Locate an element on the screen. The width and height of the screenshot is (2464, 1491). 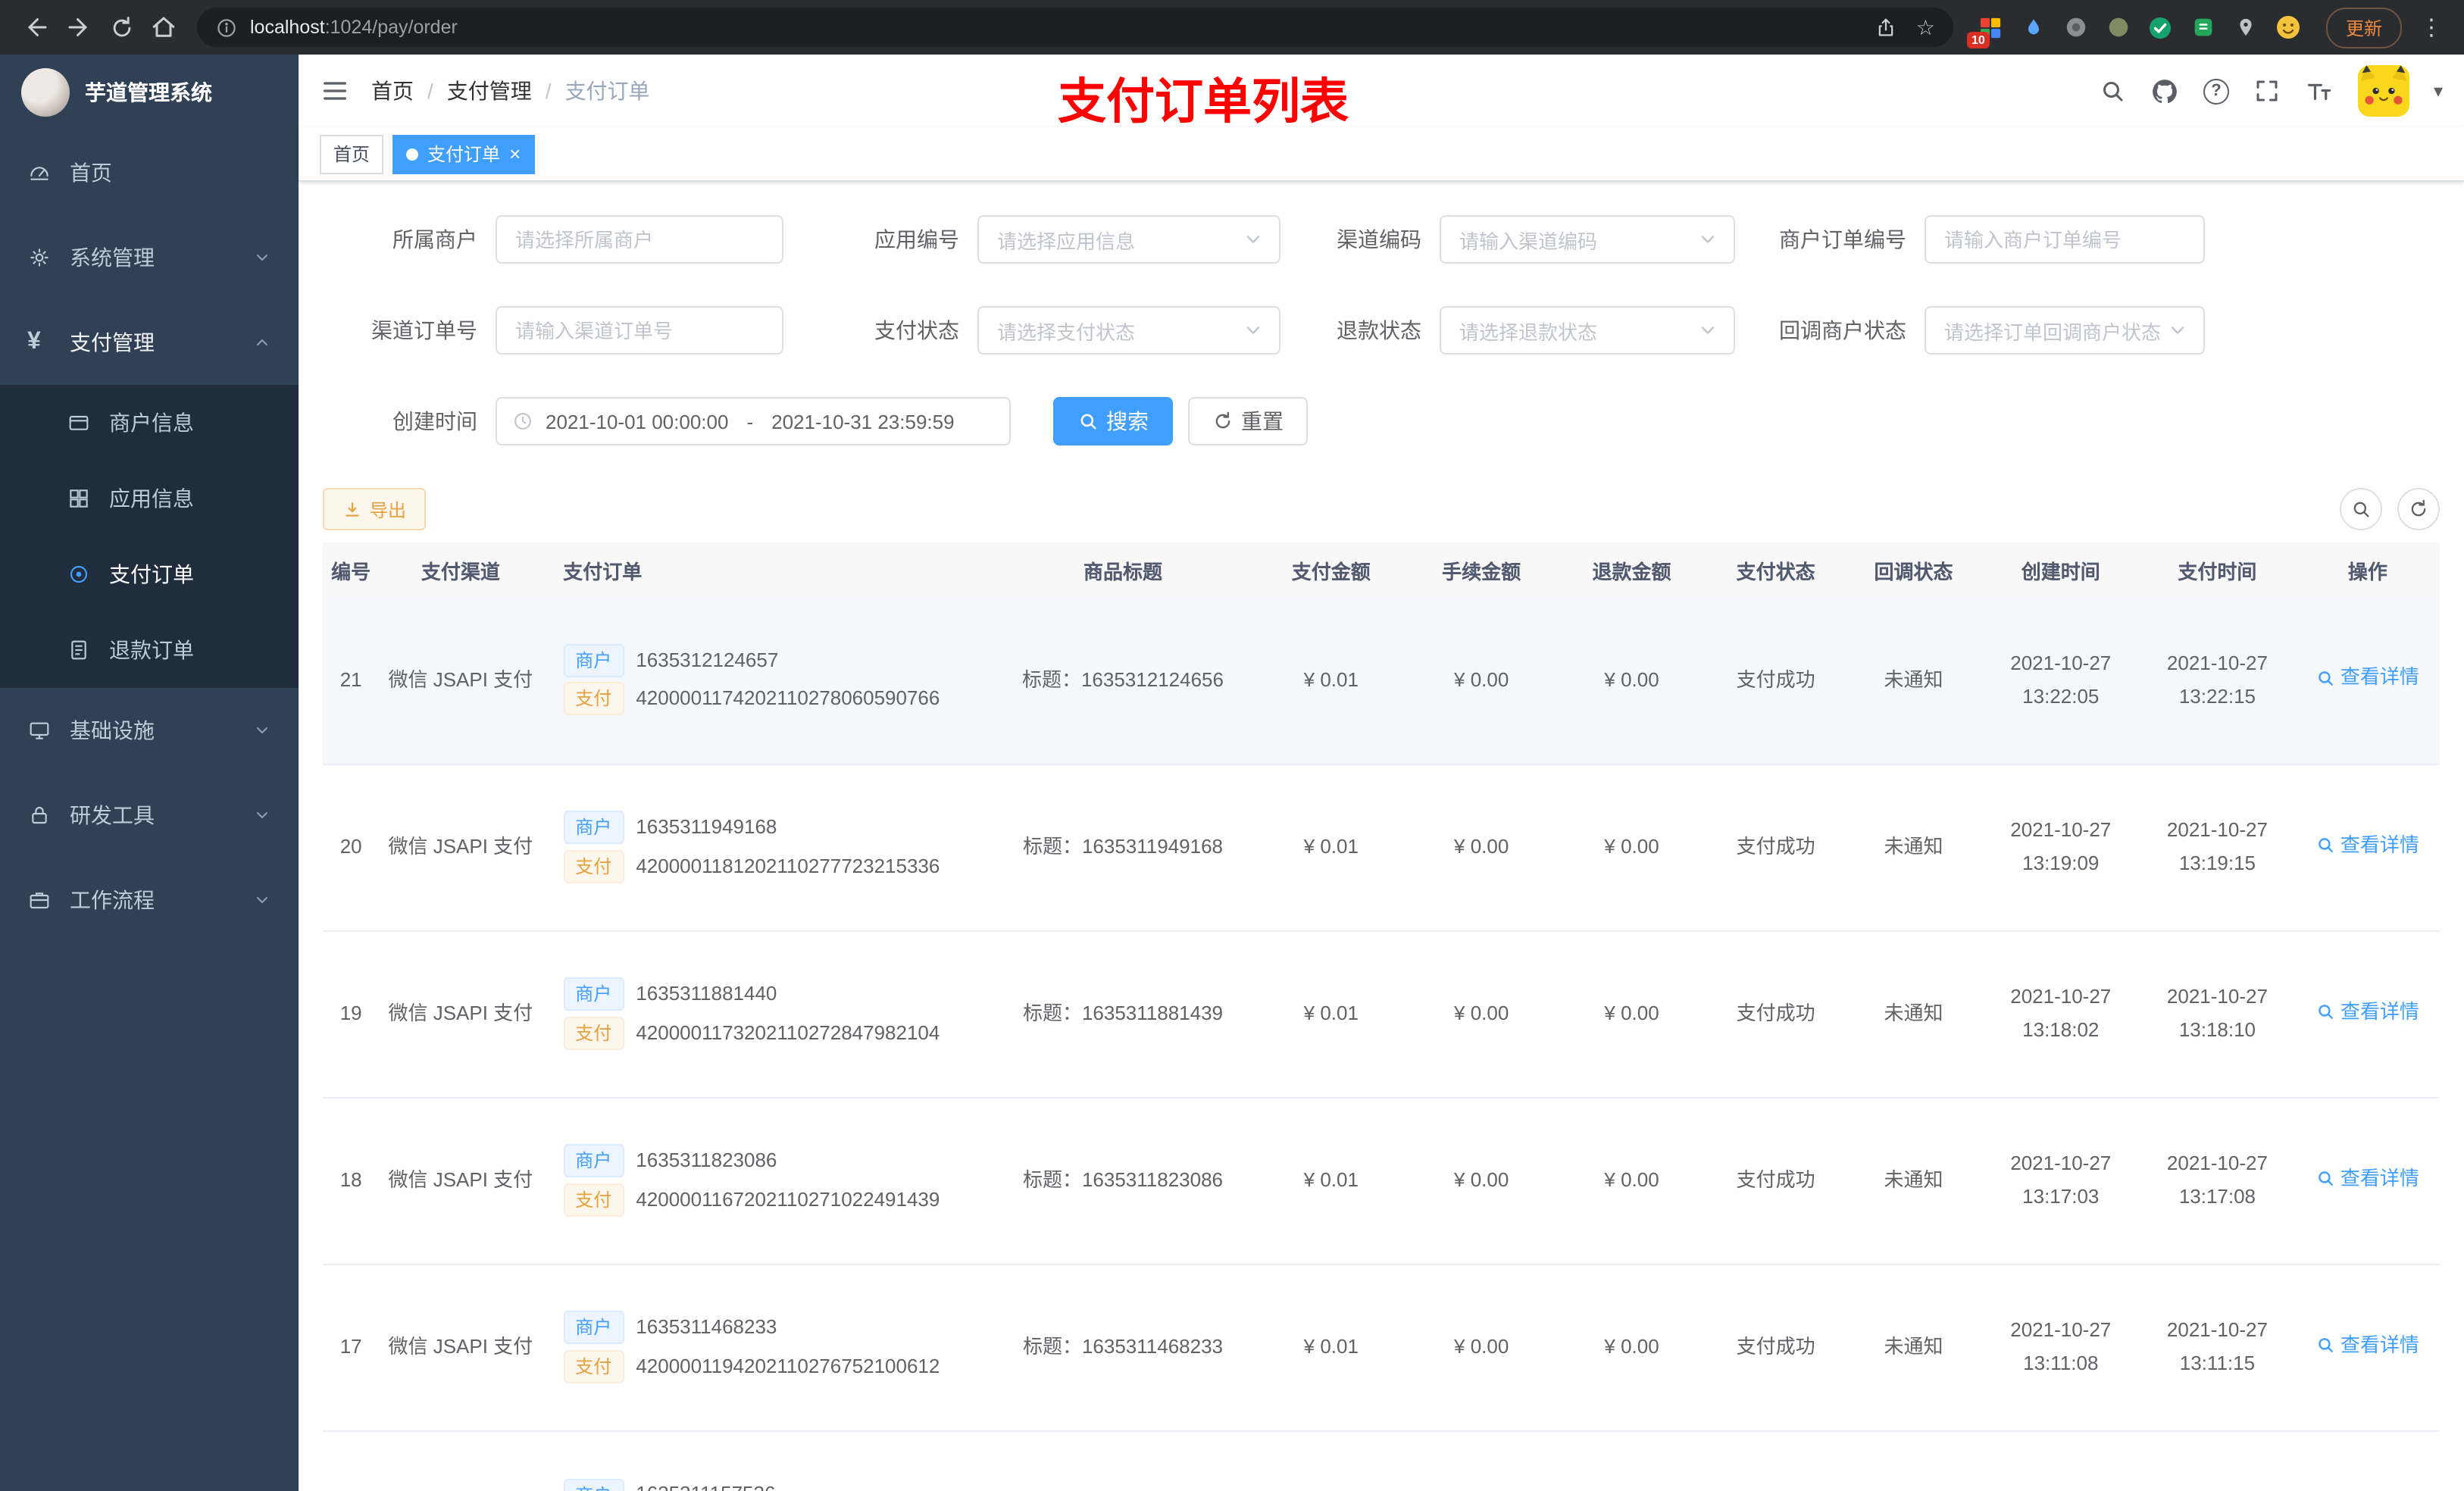
extension-face-icon is located at coordinates (2288, 27).